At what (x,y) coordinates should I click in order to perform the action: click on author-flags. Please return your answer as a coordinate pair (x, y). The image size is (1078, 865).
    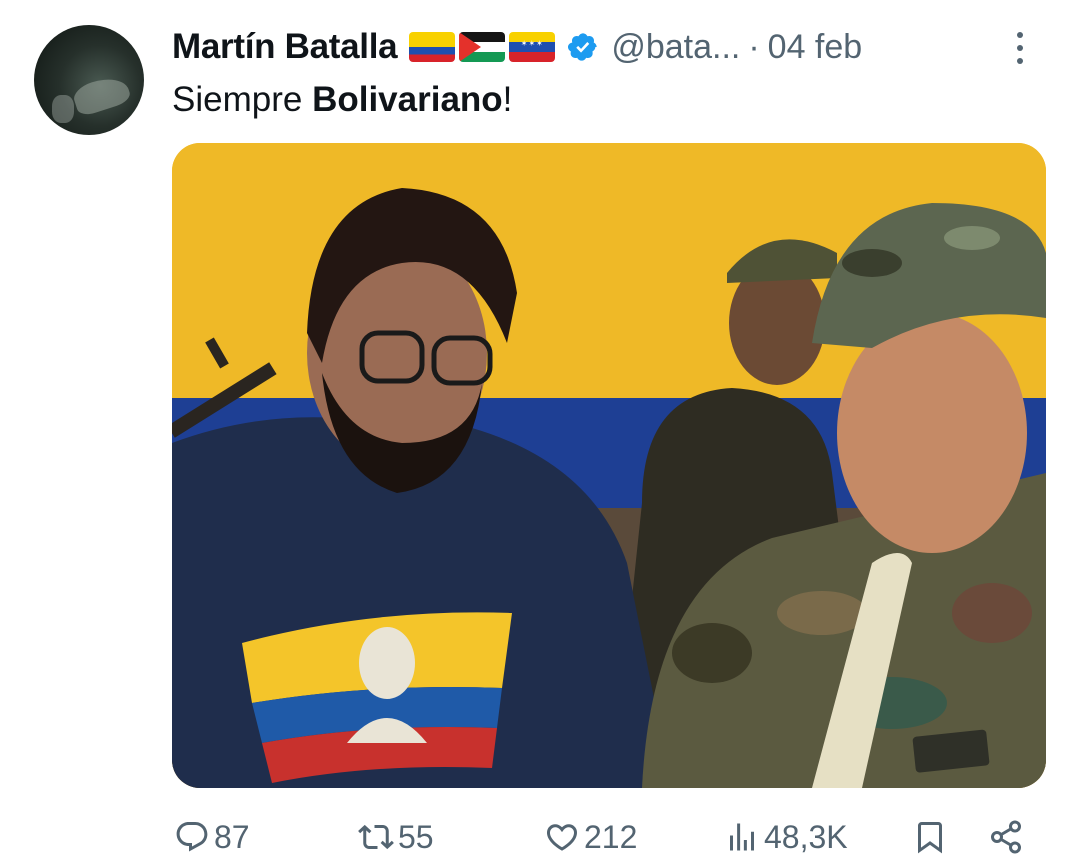
    Looking at the image, I should click on (482, 47).